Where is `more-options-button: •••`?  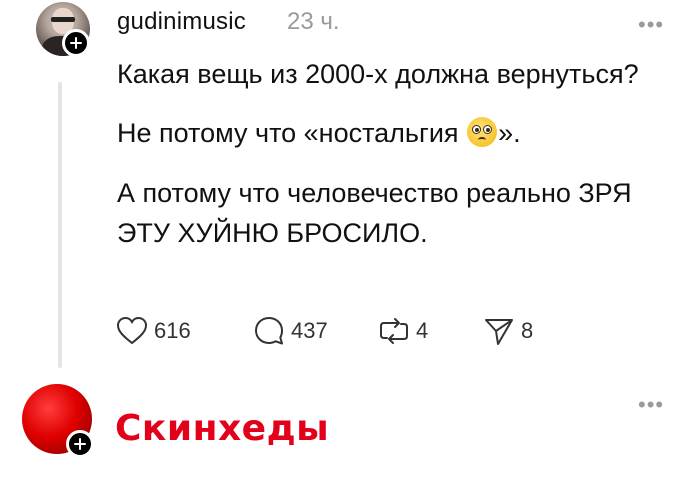
more-options-button: ••• is located at coordinates (651, 25).